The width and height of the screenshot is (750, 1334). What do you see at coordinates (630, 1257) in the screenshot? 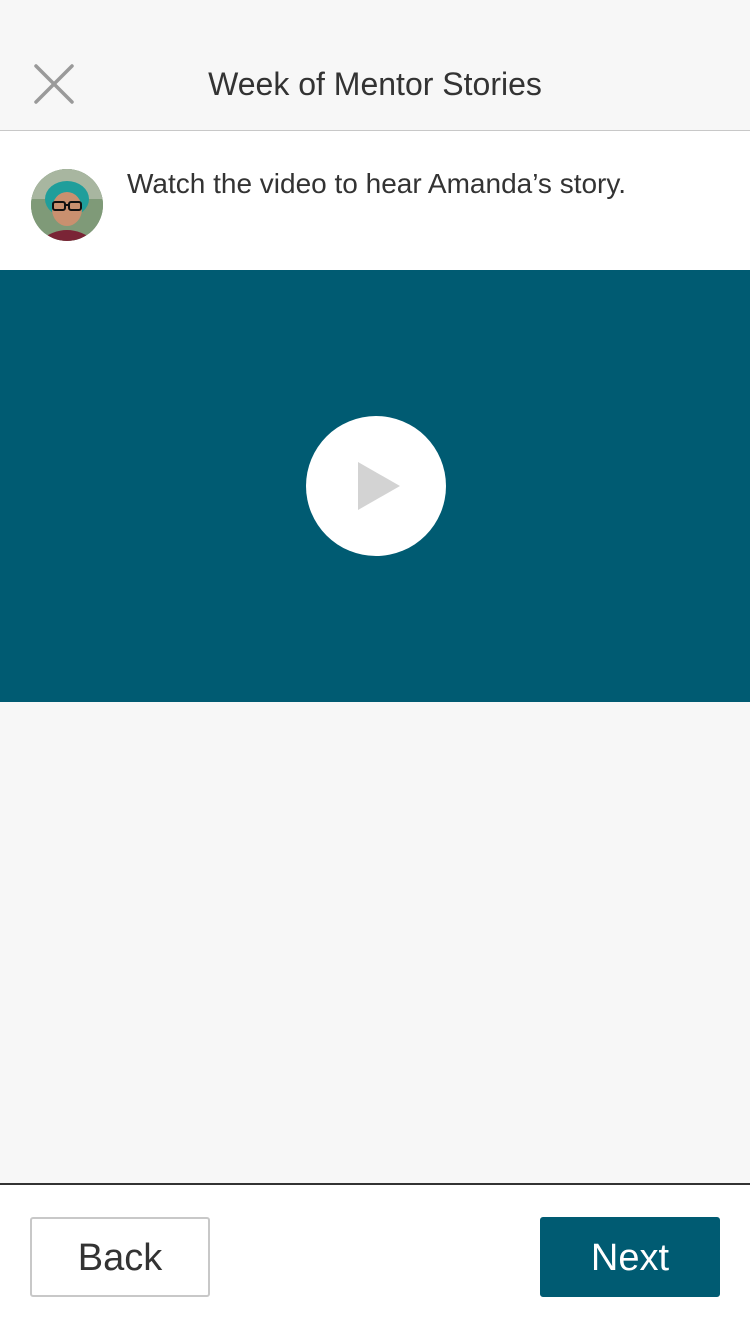
I see `next-button: Next` at bounding box center [630, 1257].